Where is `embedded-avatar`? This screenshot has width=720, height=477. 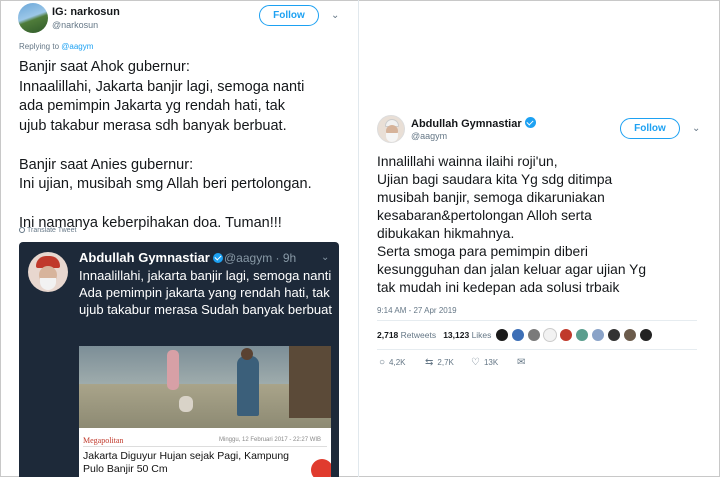
embedded-avatar is located at coordinates (48, 272).